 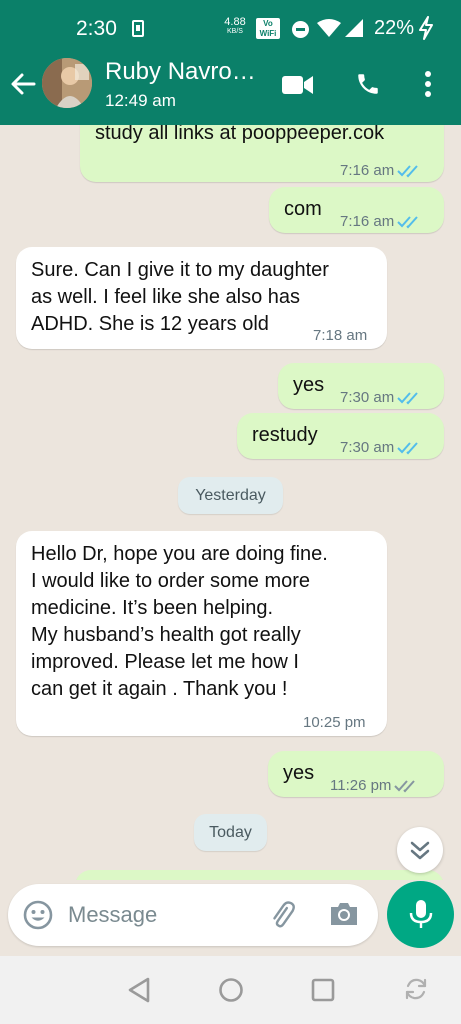 I want to click on camera-icon, so click(x=344, y=914).